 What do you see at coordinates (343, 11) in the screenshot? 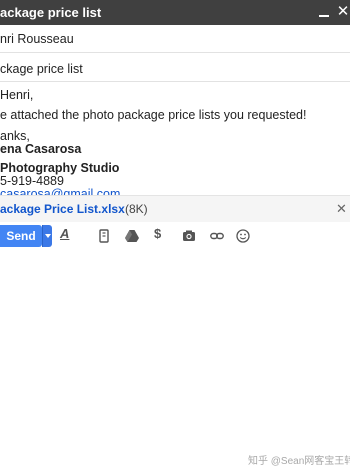
I see `close-icon: ✕` at bounding box center [343, 11].